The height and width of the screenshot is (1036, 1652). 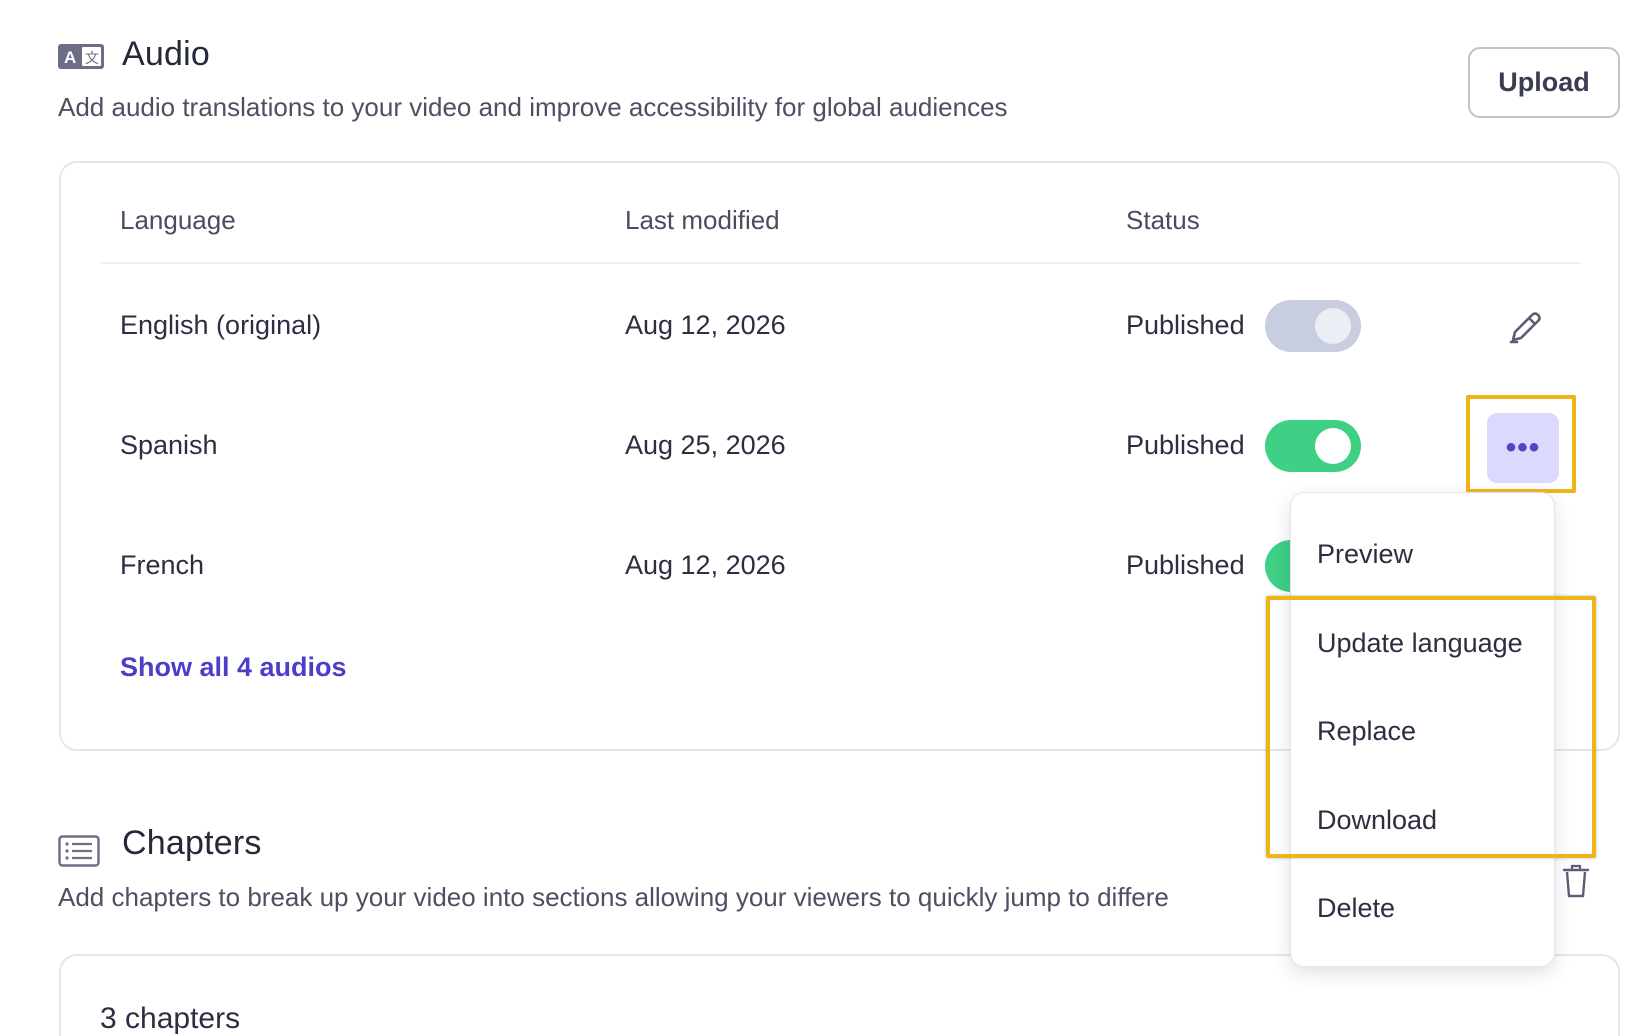 I want to click on svg-text: A, so click(x=70, y=57).